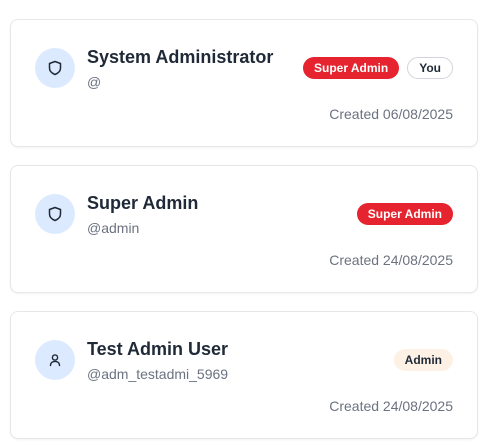 The width and height of the screenshot is (494, 446). I want to click on created-date: Created 06/08/2025, so click(391, 114).